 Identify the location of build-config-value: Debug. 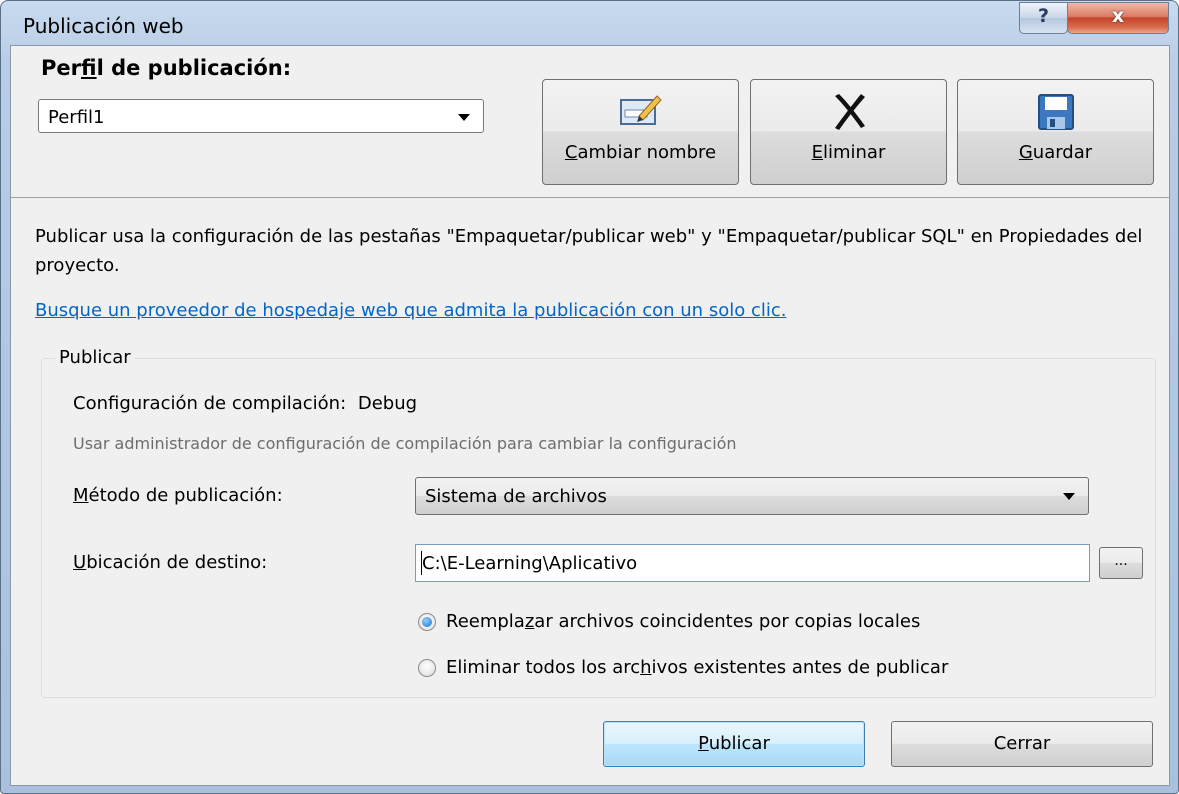
(387, 403).